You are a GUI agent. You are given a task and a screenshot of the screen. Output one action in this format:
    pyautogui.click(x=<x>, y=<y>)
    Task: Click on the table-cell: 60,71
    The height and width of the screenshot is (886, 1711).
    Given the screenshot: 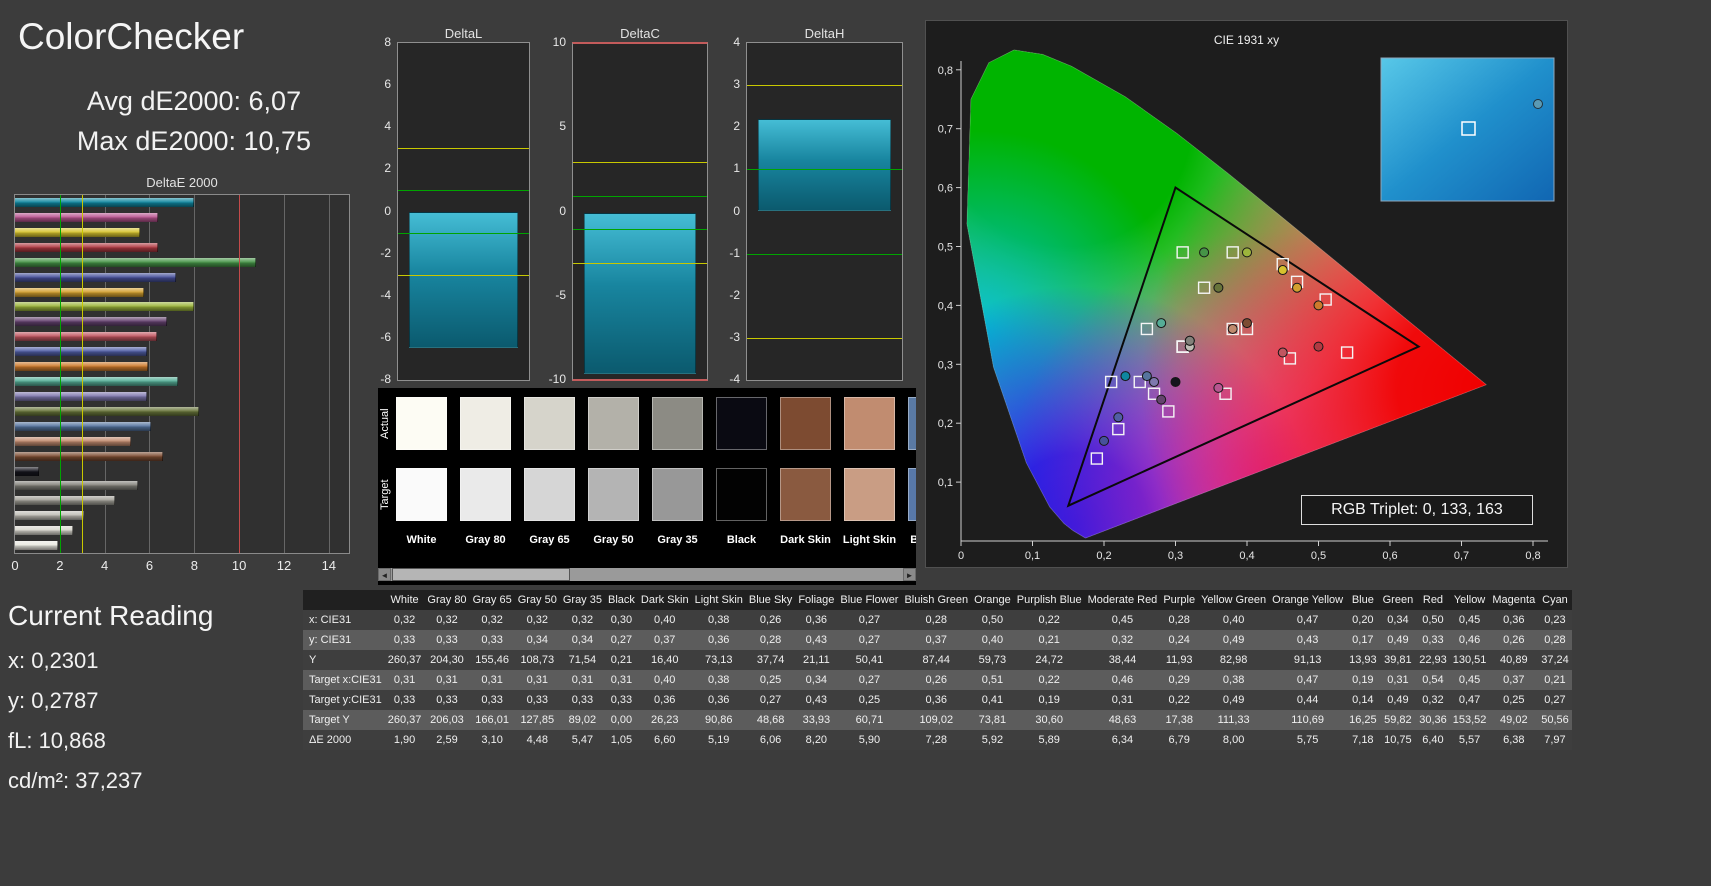 What is the action you would take?
    pyautogui.click(x=869, y=720)
    